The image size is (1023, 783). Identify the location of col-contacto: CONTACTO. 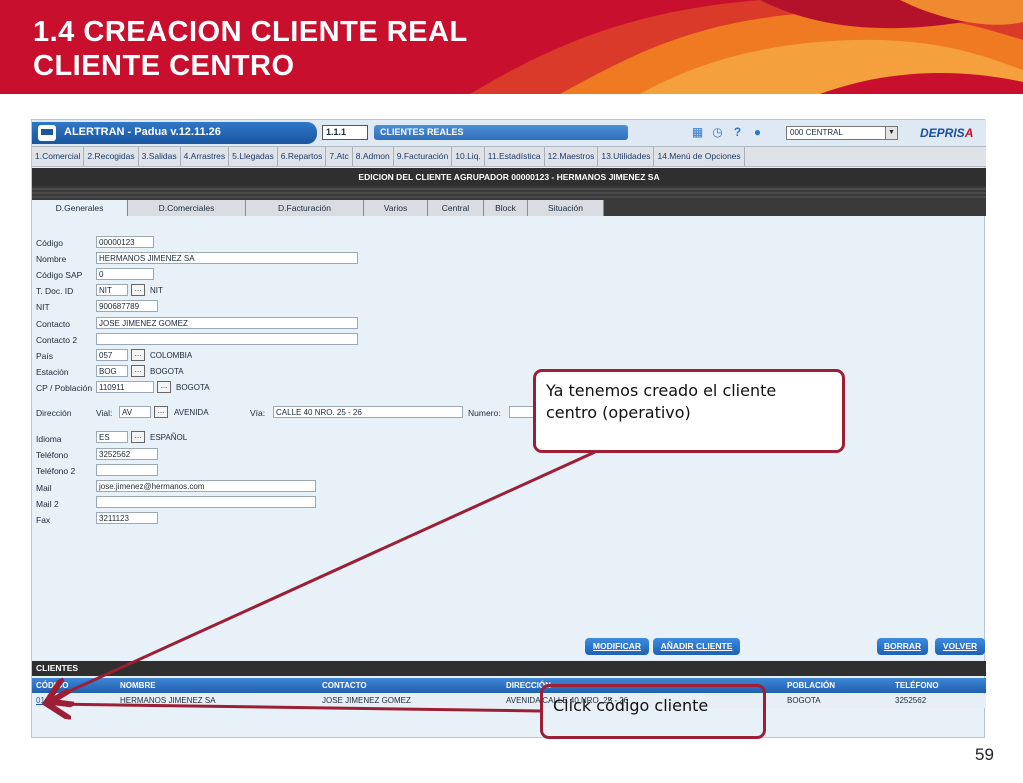
(344, 685).